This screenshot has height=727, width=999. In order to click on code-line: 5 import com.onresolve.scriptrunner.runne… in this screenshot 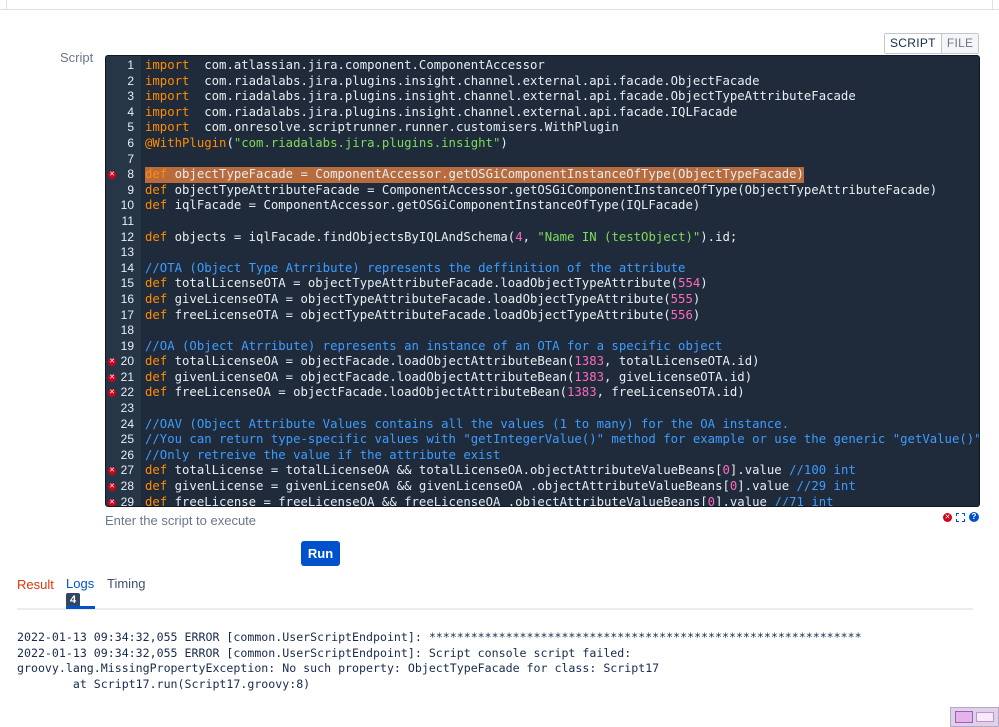, I will do `click(542, 128)`.